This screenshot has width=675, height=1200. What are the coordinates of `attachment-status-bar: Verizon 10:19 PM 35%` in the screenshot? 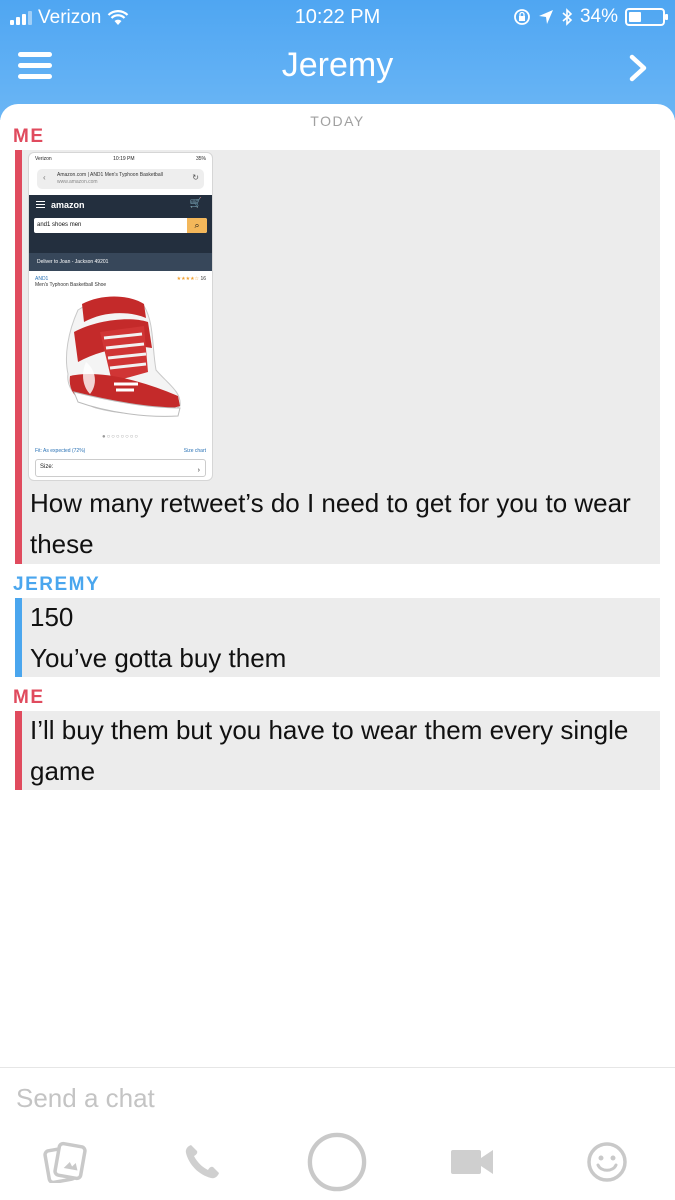 It's located at (120, 159).